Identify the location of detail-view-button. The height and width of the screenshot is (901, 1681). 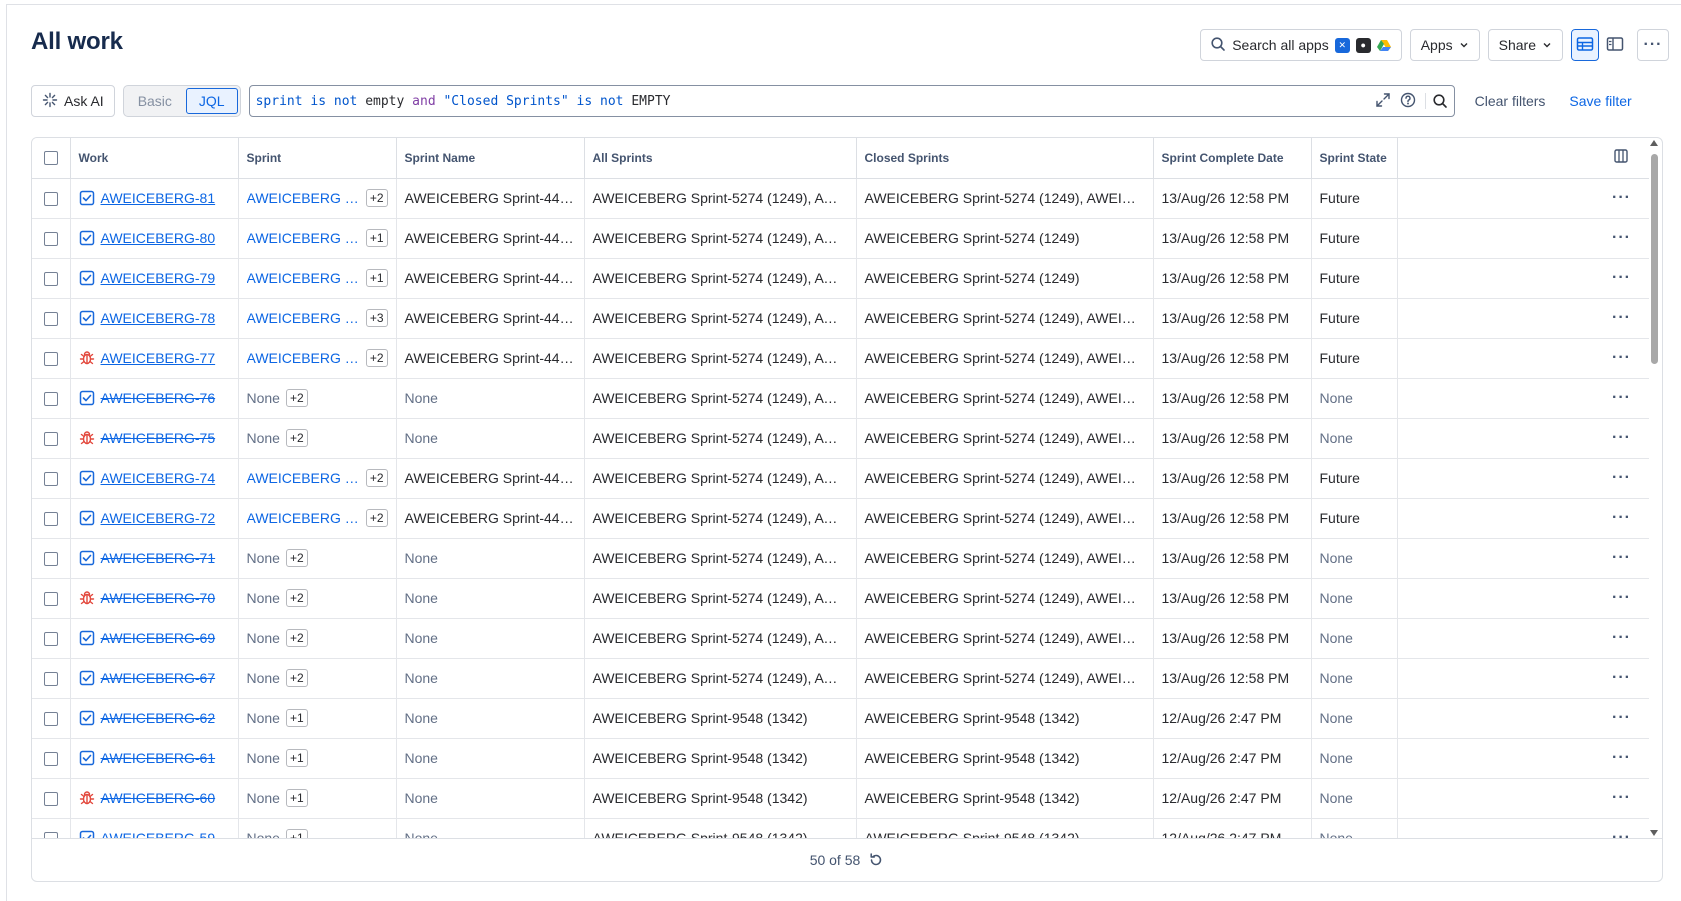
(1615, 45).